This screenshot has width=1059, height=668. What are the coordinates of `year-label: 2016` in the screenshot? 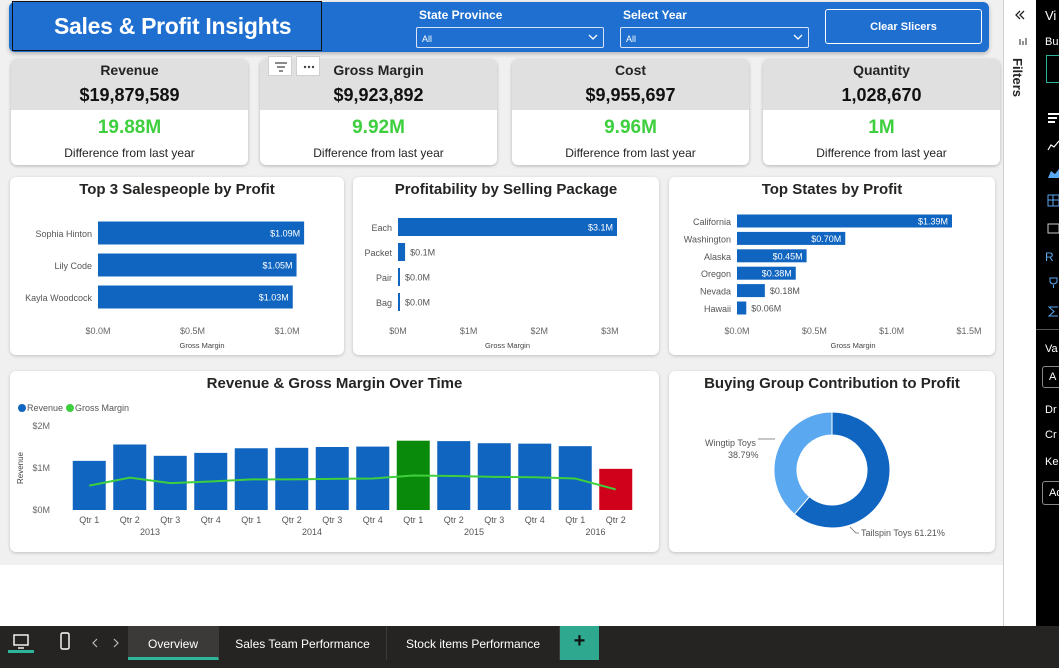 It's located at (595, 532).